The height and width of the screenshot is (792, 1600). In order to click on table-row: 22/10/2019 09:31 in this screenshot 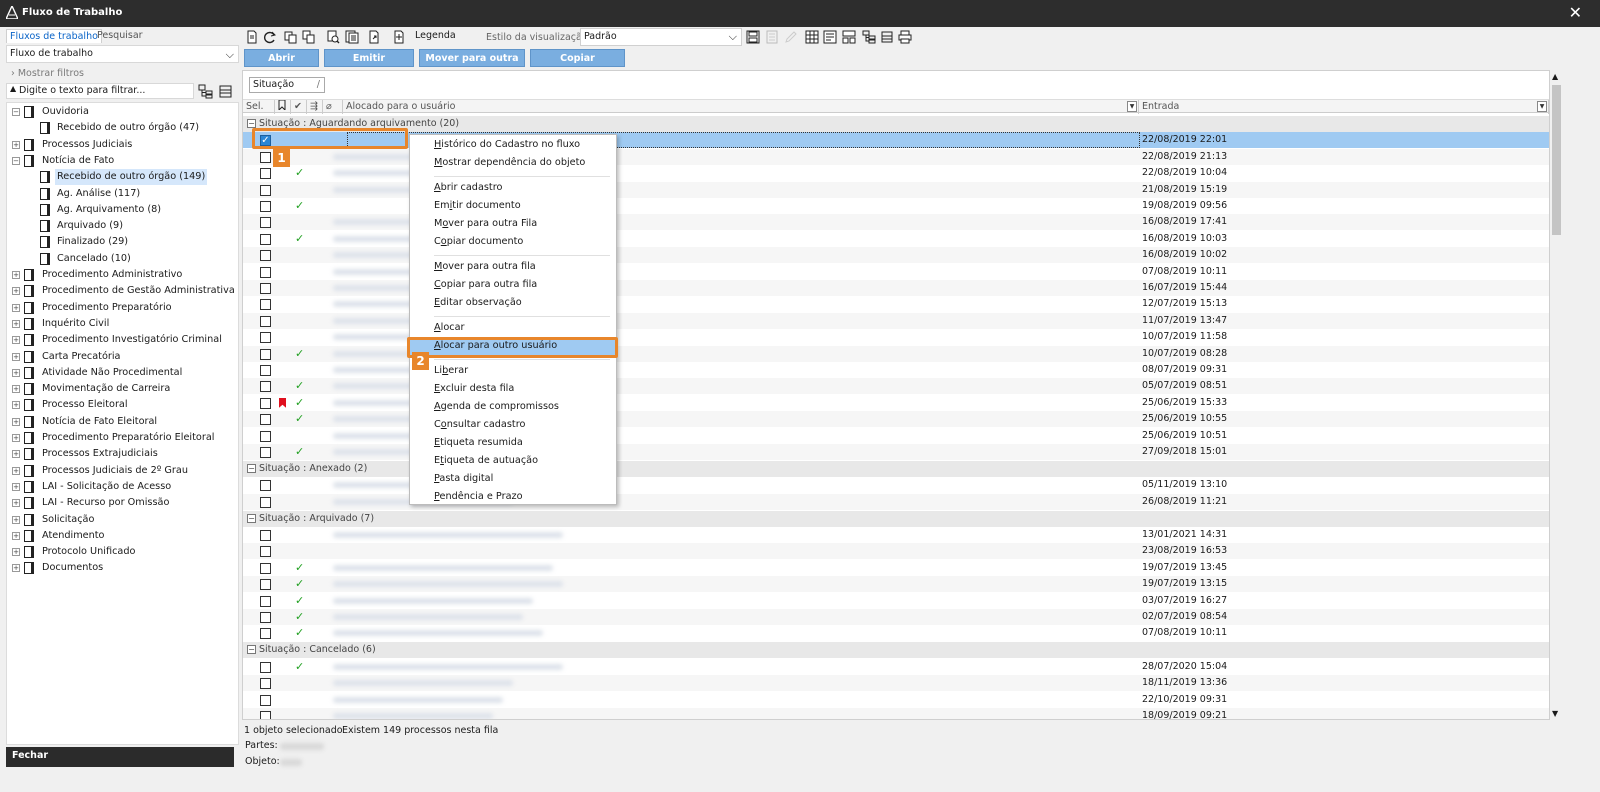, I will do `click(896, 700)`.